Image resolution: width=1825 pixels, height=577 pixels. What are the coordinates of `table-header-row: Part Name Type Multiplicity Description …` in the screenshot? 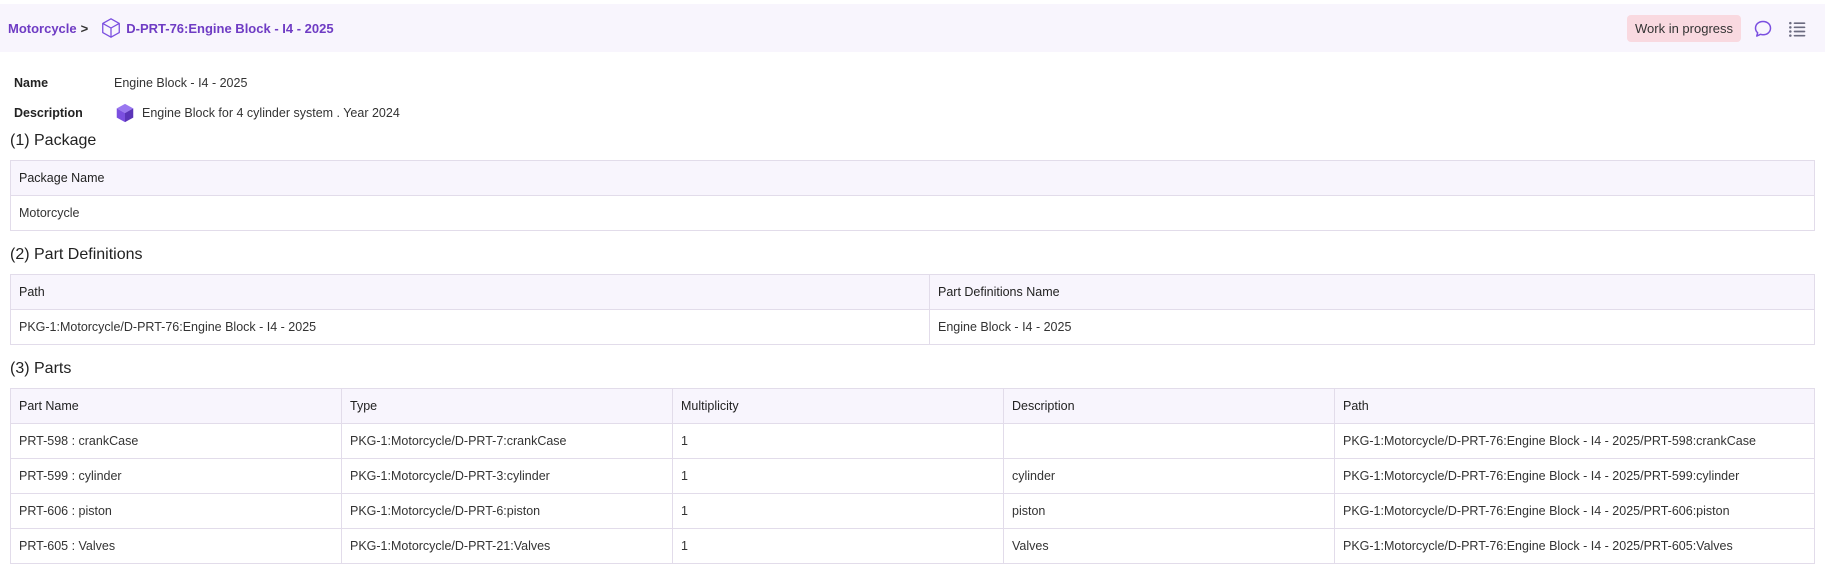 It's located at (912, 406).